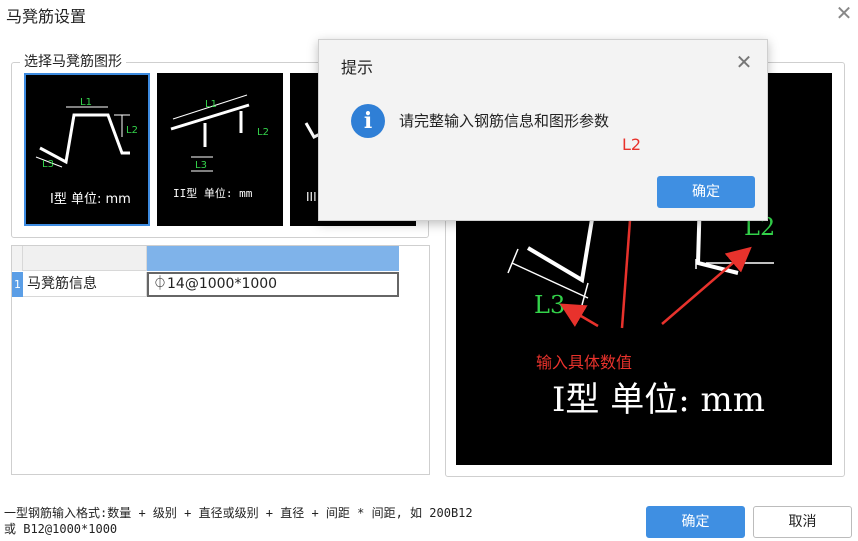  Describe the element at coordinates (85, 258) in the screenshot. I see `grid-header-label-col` at that location.